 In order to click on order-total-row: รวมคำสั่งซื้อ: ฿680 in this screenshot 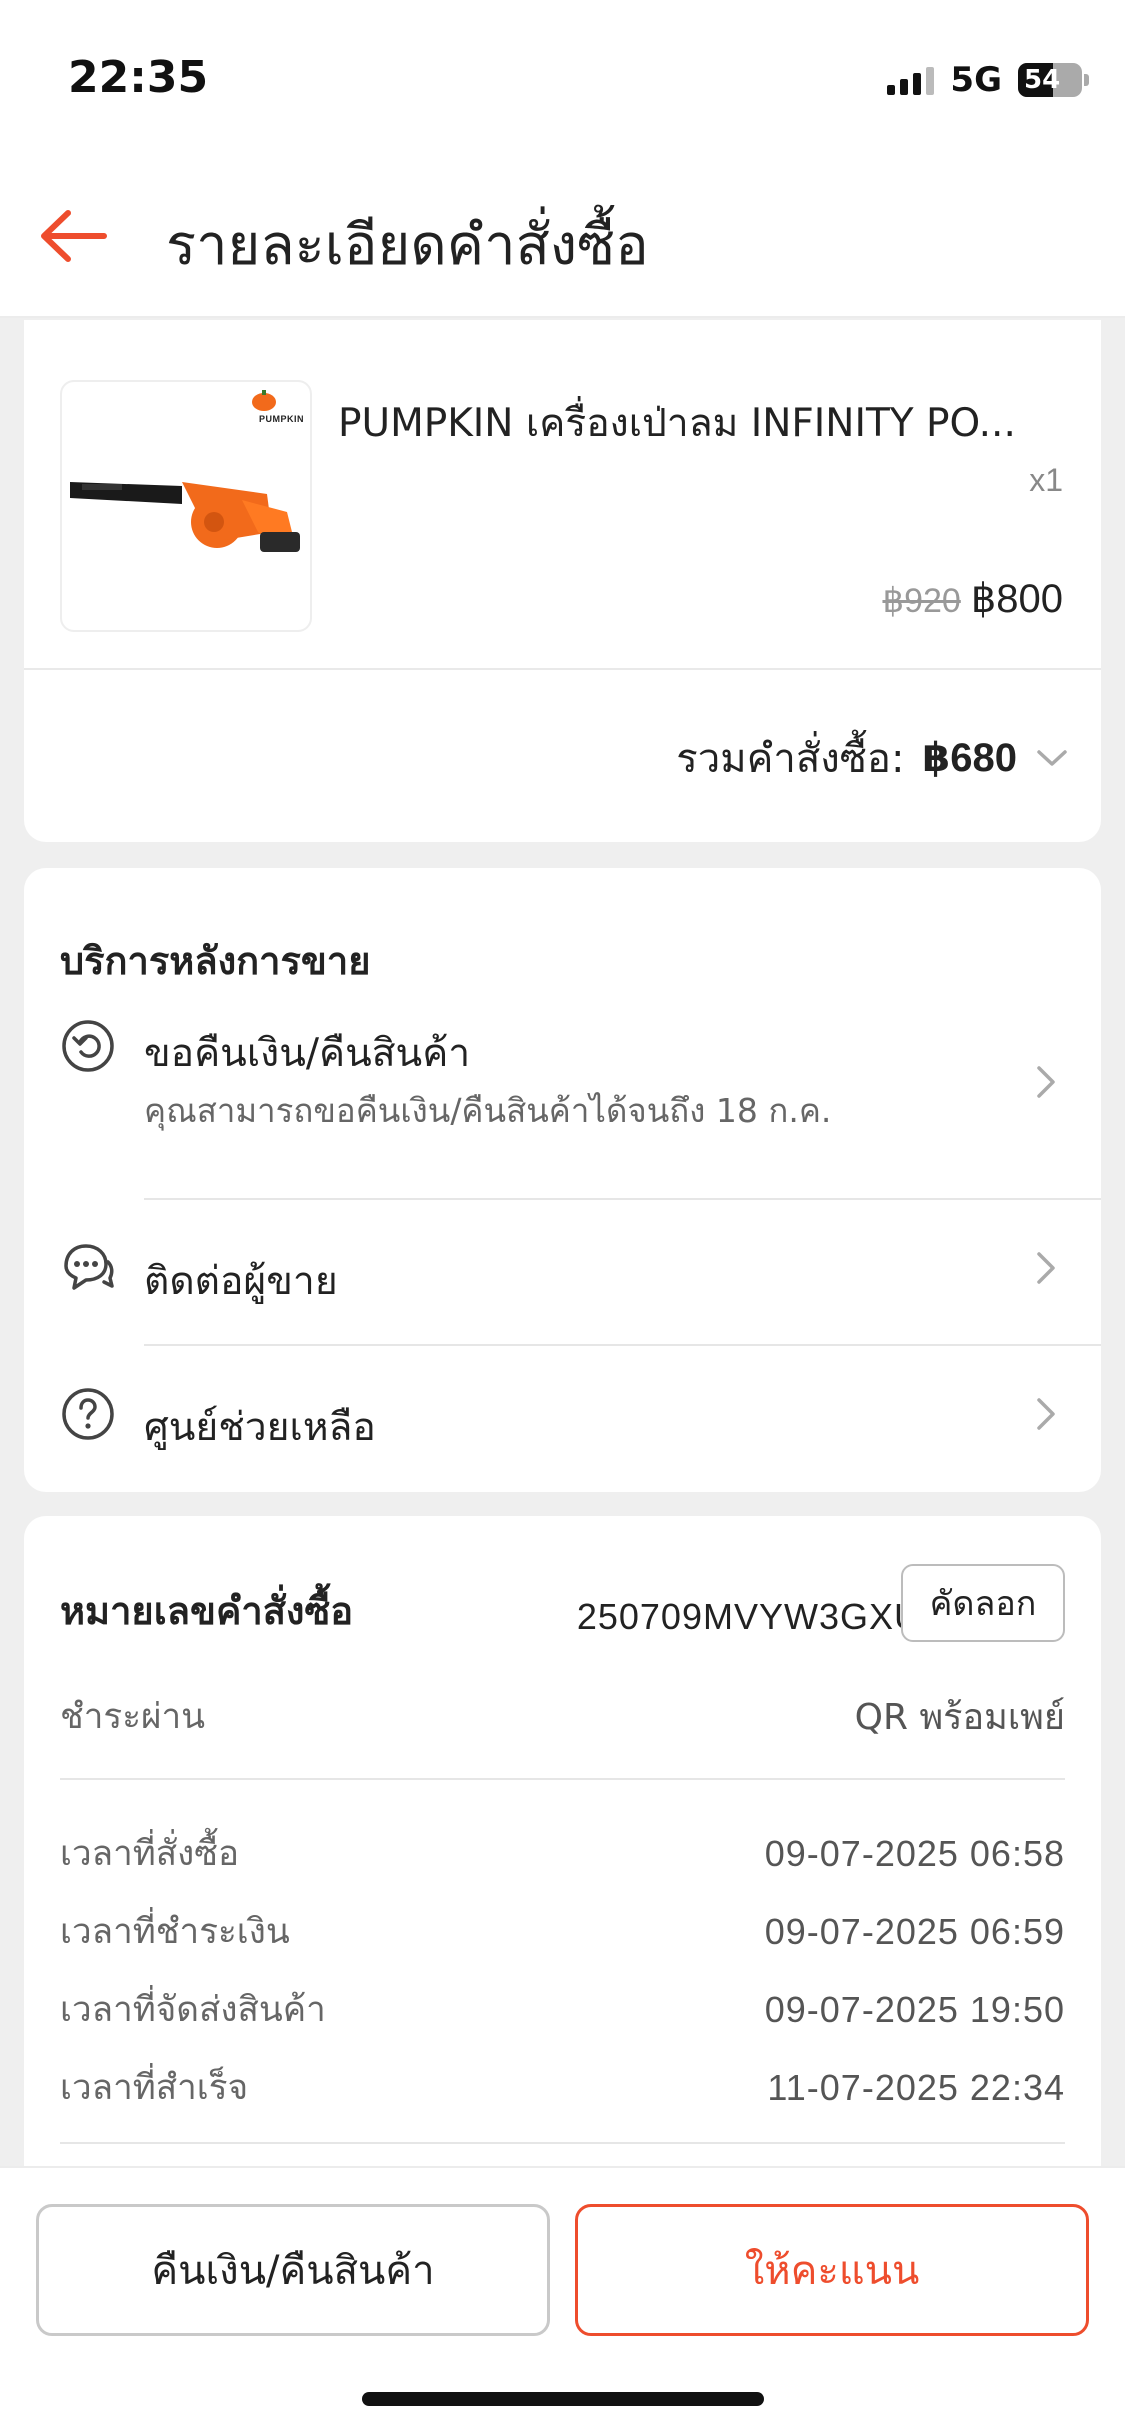, I will do `click(872, 758)`.